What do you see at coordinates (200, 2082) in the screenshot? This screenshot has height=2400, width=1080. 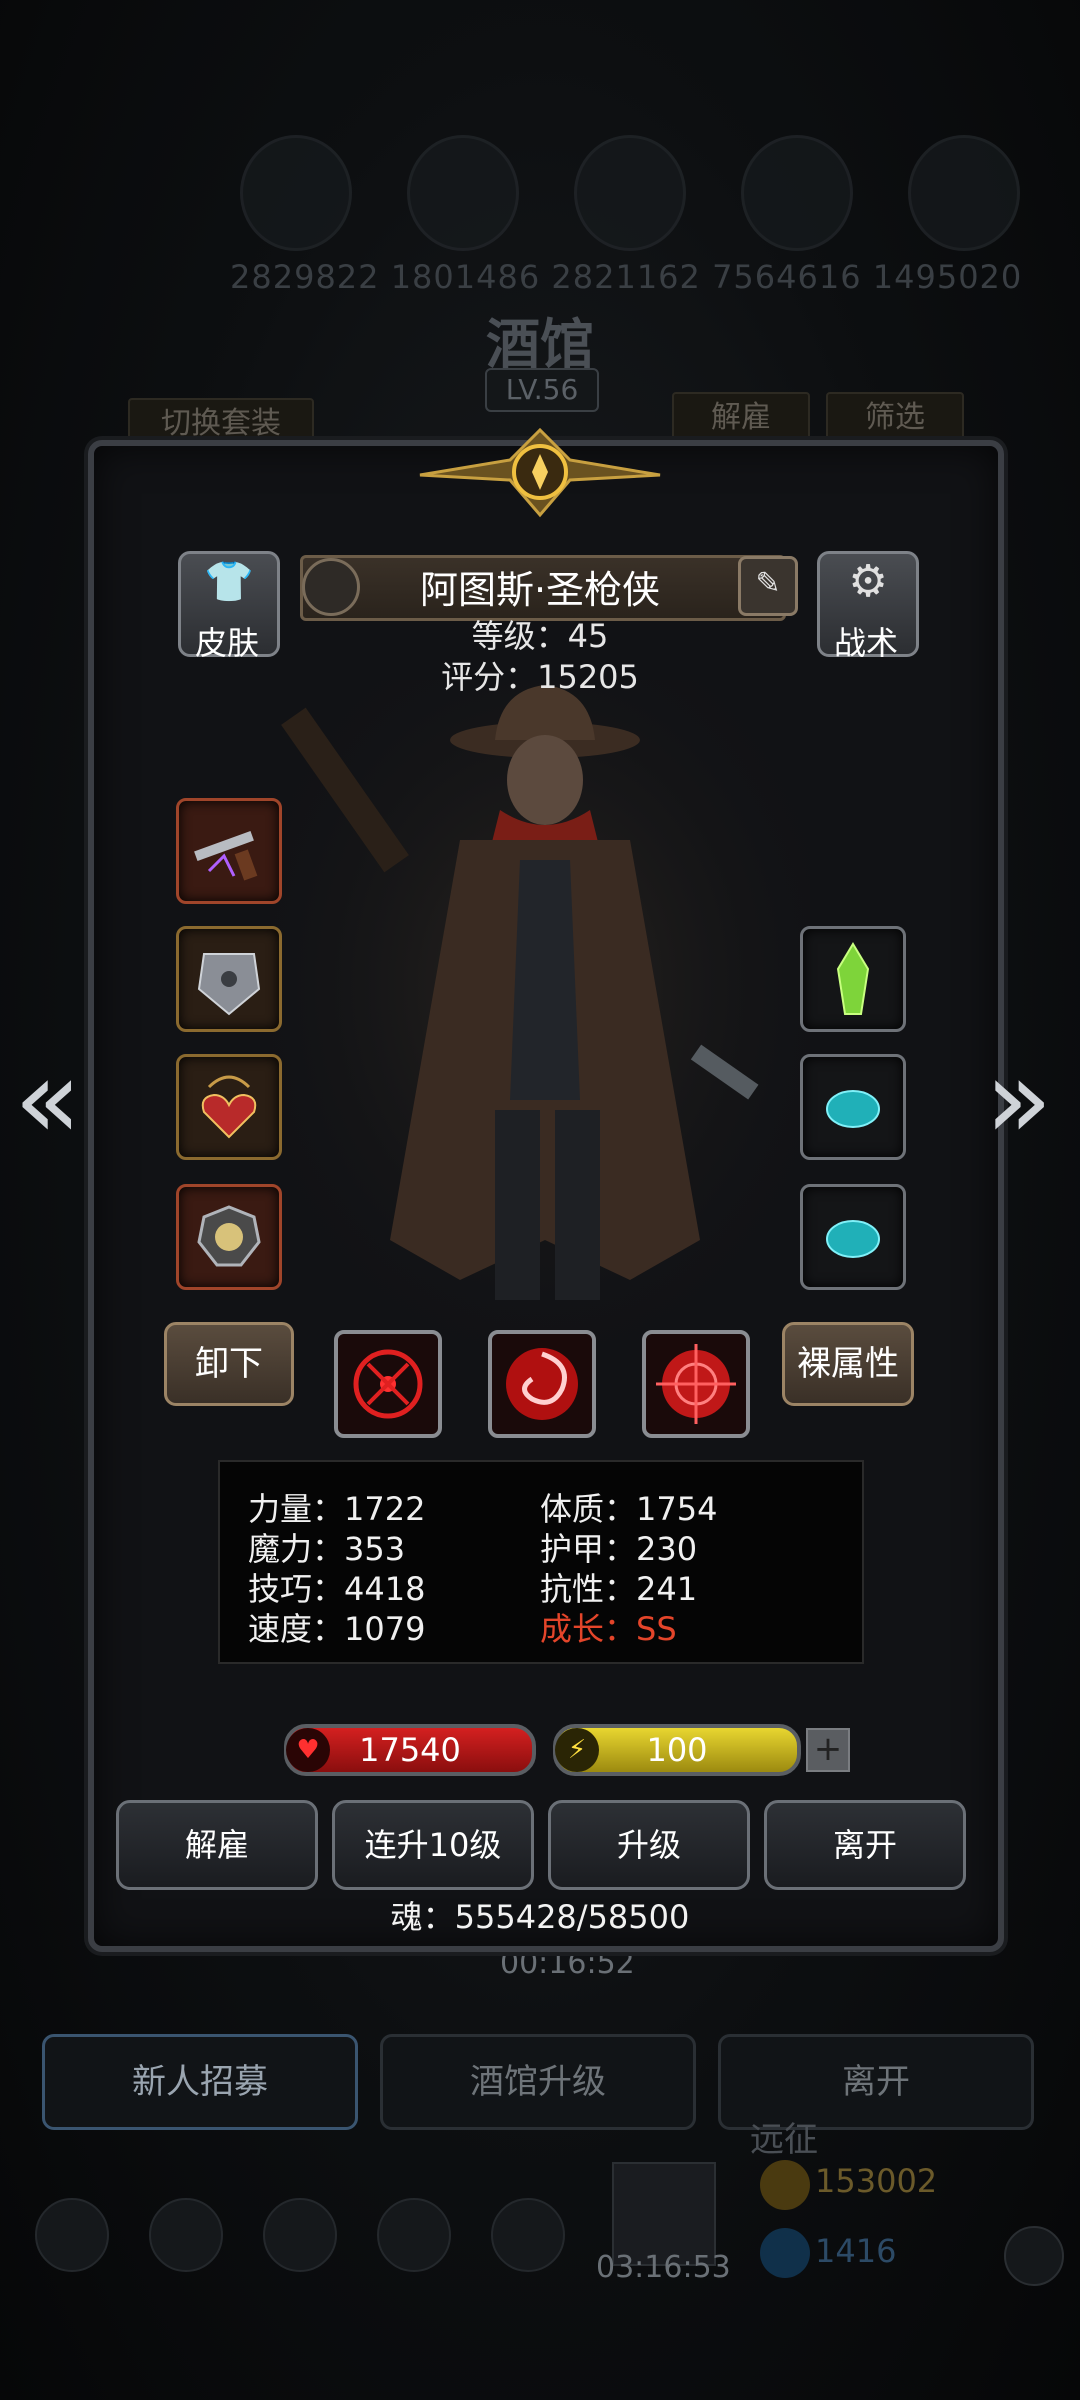 I see `tab-new-recruit: 新人招募` at bounding box center [200, 2082].